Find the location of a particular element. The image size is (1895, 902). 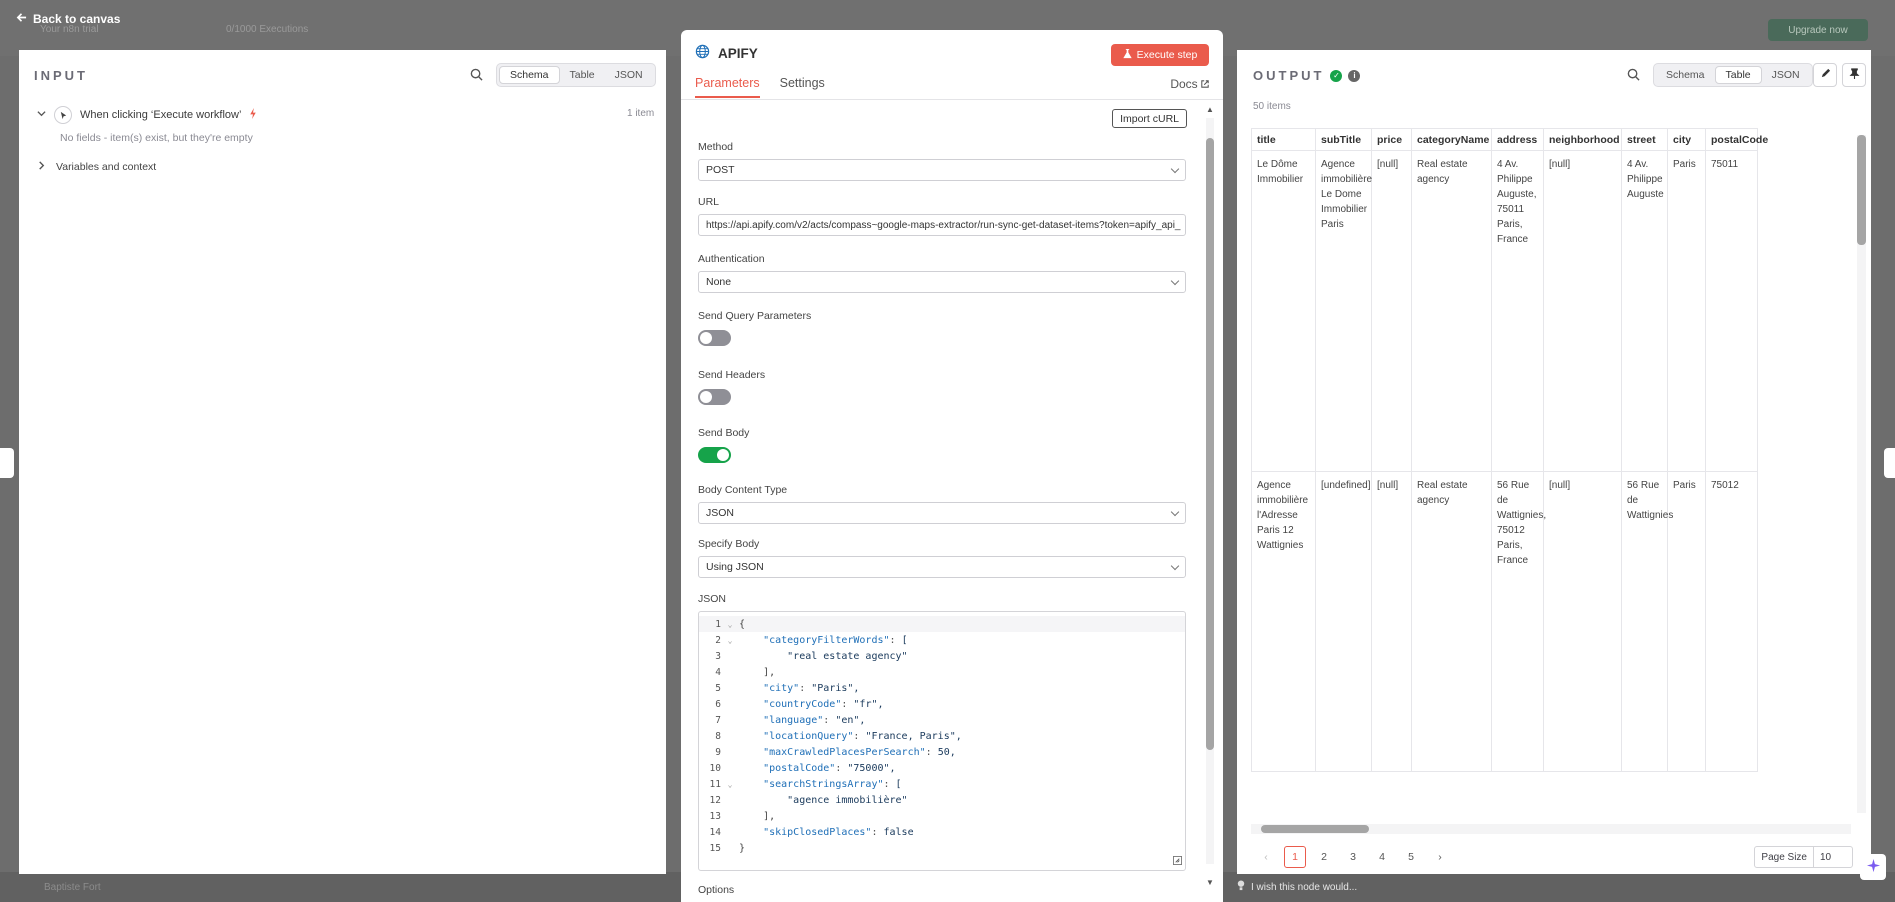

globe-icon is located at coordinates (702, 53).